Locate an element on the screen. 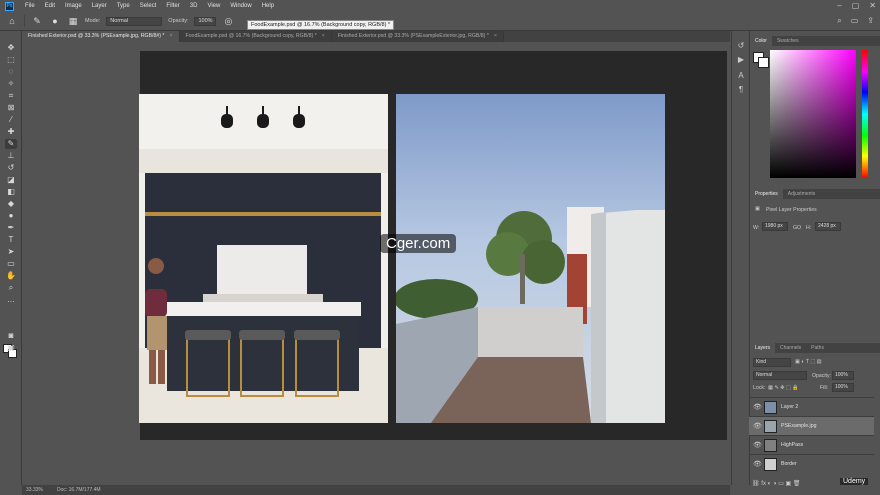  layer-filter-select: Kind is located at coordinates (772, 362).